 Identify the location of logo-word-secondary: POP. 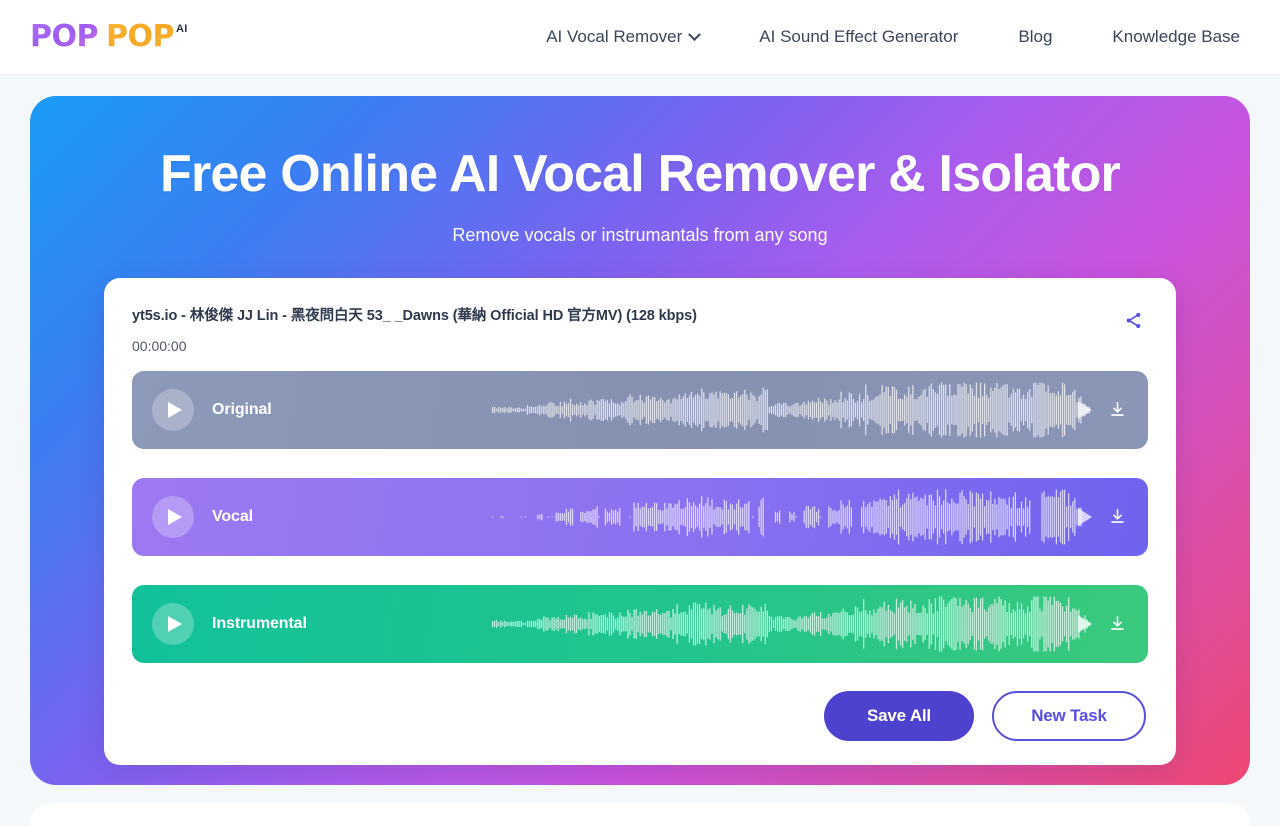
(139, 36).